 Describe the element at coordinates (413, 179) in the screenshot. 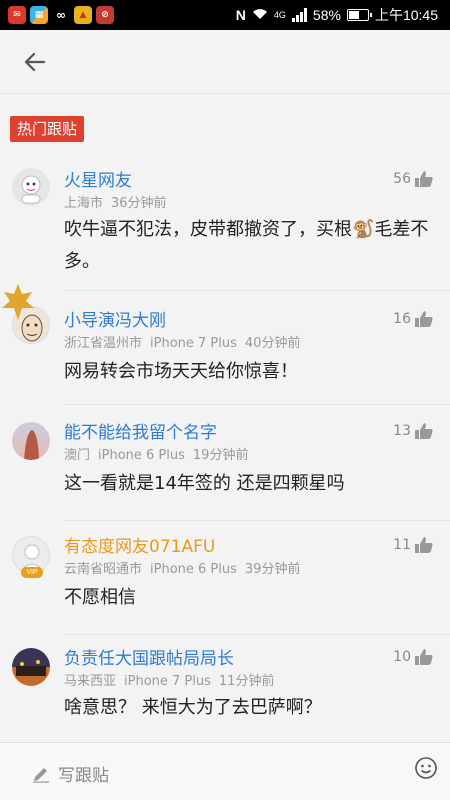

I see `like-button: 56` at that location.